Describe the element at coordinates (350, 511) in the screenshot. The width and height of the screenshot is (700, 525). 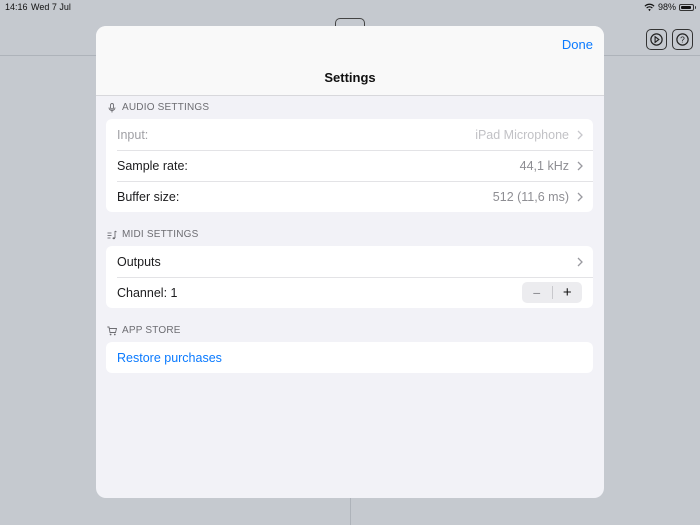
I see `background-center-line` at that location.